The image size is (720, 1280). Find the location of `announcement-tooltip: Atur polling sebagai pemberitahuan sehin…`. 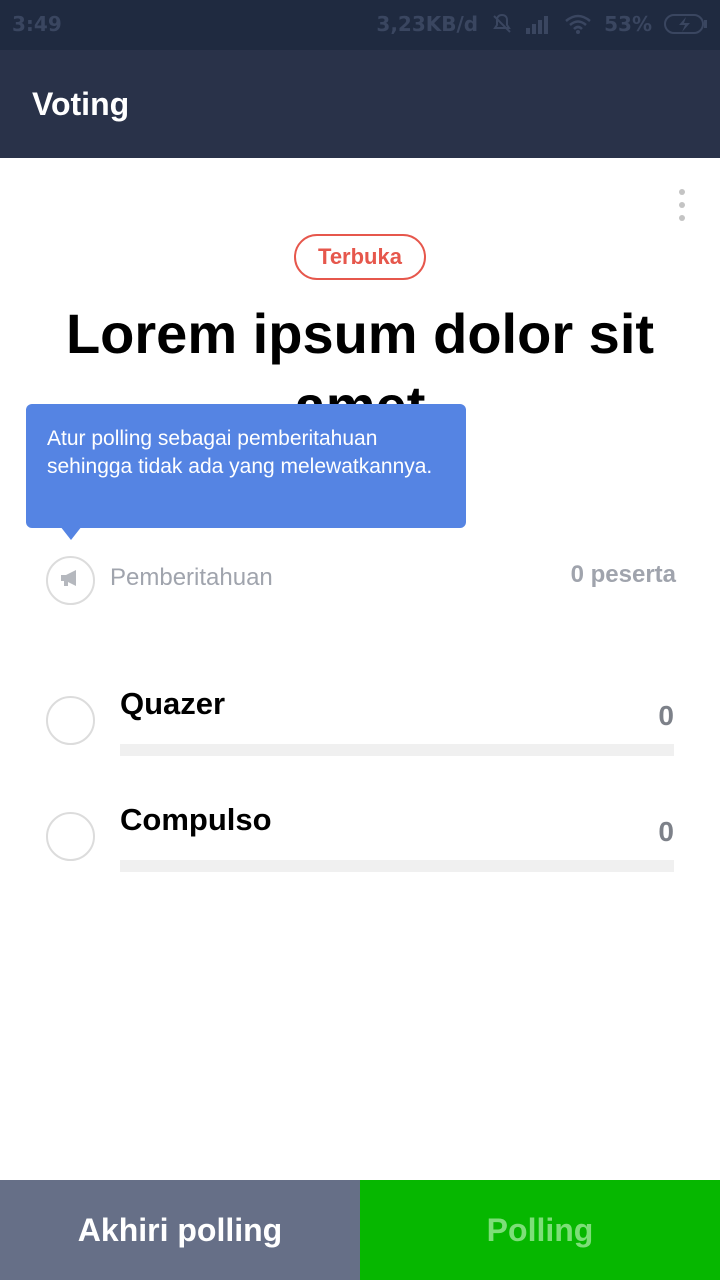

announcement-tooltip: Atur polling sebagai pemberitahuan sehin… is located at coordinates (246, 466).